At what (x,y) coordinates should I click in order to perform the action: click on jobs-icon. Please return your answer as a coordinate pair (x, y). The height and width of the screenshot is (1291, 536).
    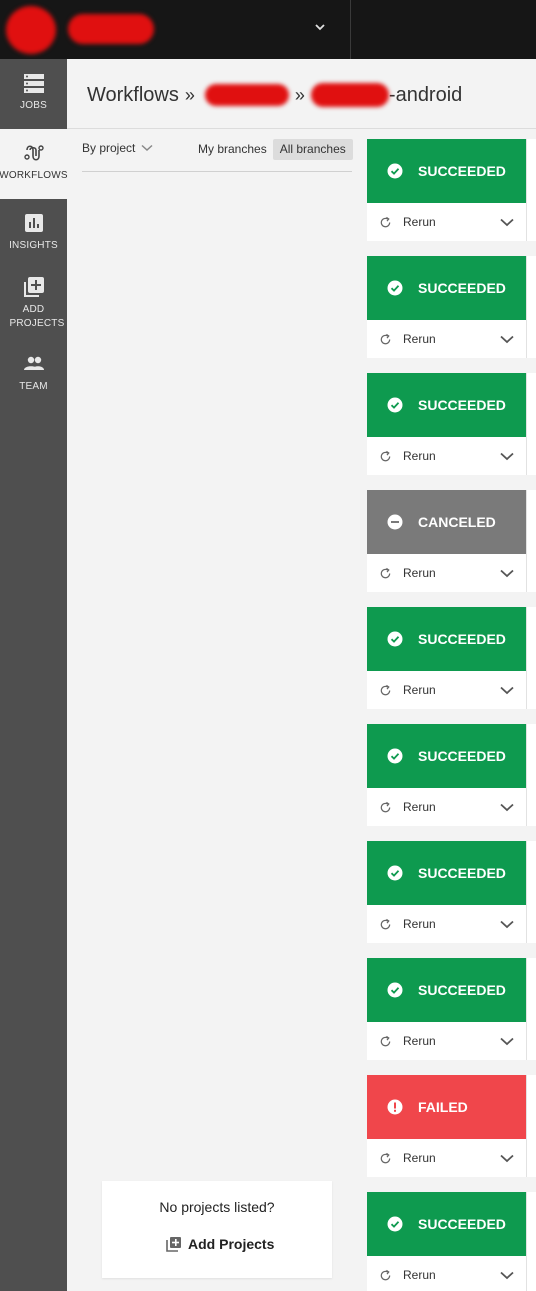
    Looking at the image, I should click on (33, 83).